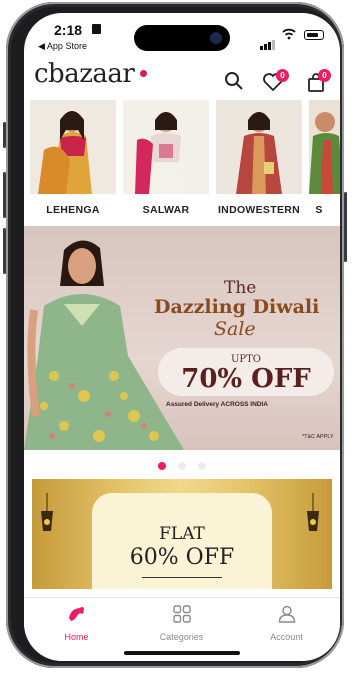 The width and height of the screenshot is (352, 675). What do you see at coordinates (246, 379) in the screenshot?
I see `banner-discount: 70% OFF` at bounding box center [246, 379].